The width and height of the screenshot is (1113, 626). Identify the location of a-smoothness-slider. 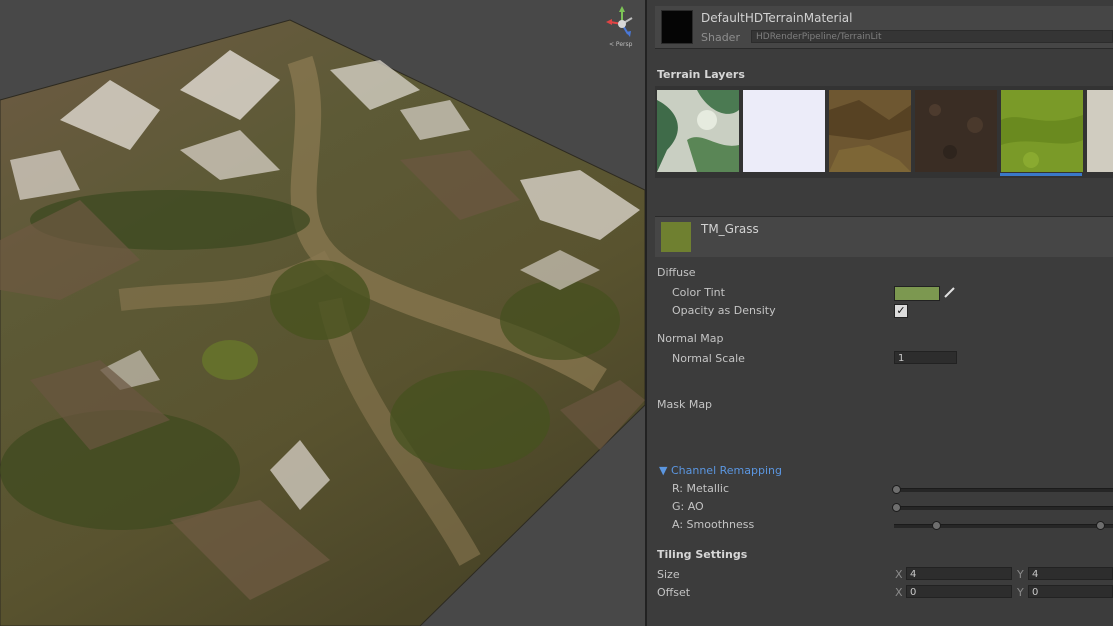
(1003, 526).